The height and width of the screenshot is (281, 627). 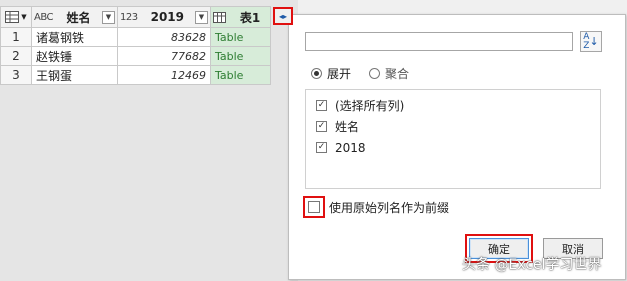 What do you see at coordinates (389, 207) in the screenshot?
I see `use-prefix-label: 使用原始列名作为前缀` at bounding box center [389, 207].